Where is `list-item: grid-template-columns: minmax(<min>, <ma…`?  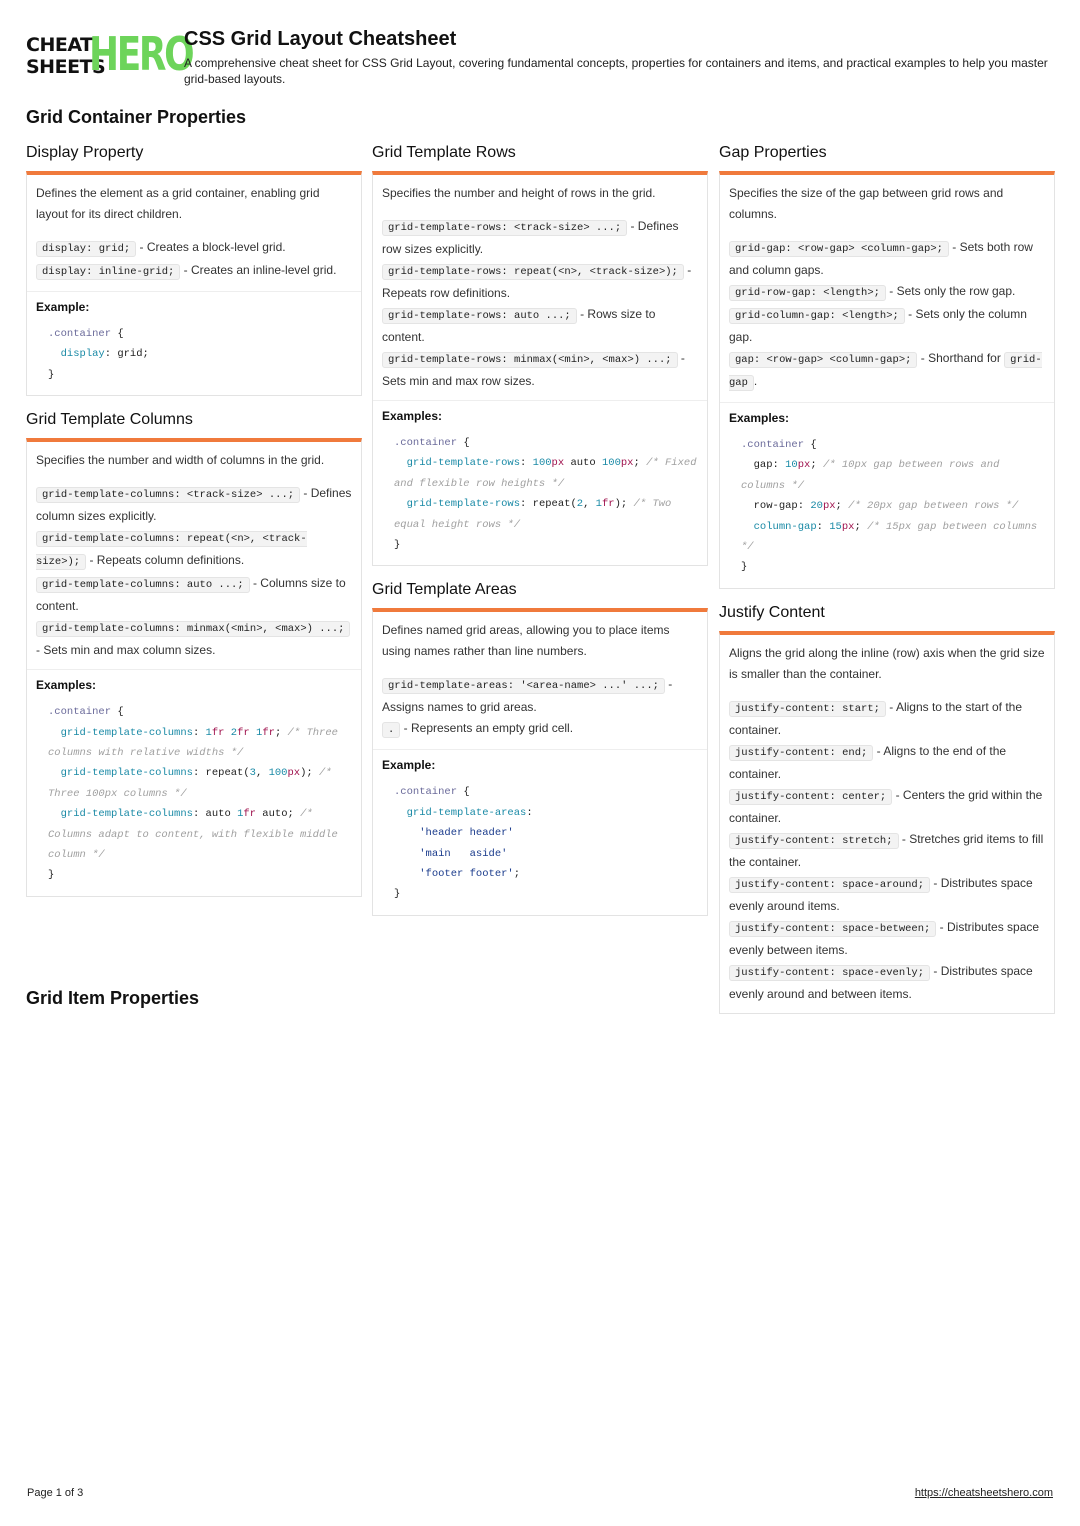 list-item: grid-template-columns: minmax(<min>, <ma… is located at coordinates (194, 639).